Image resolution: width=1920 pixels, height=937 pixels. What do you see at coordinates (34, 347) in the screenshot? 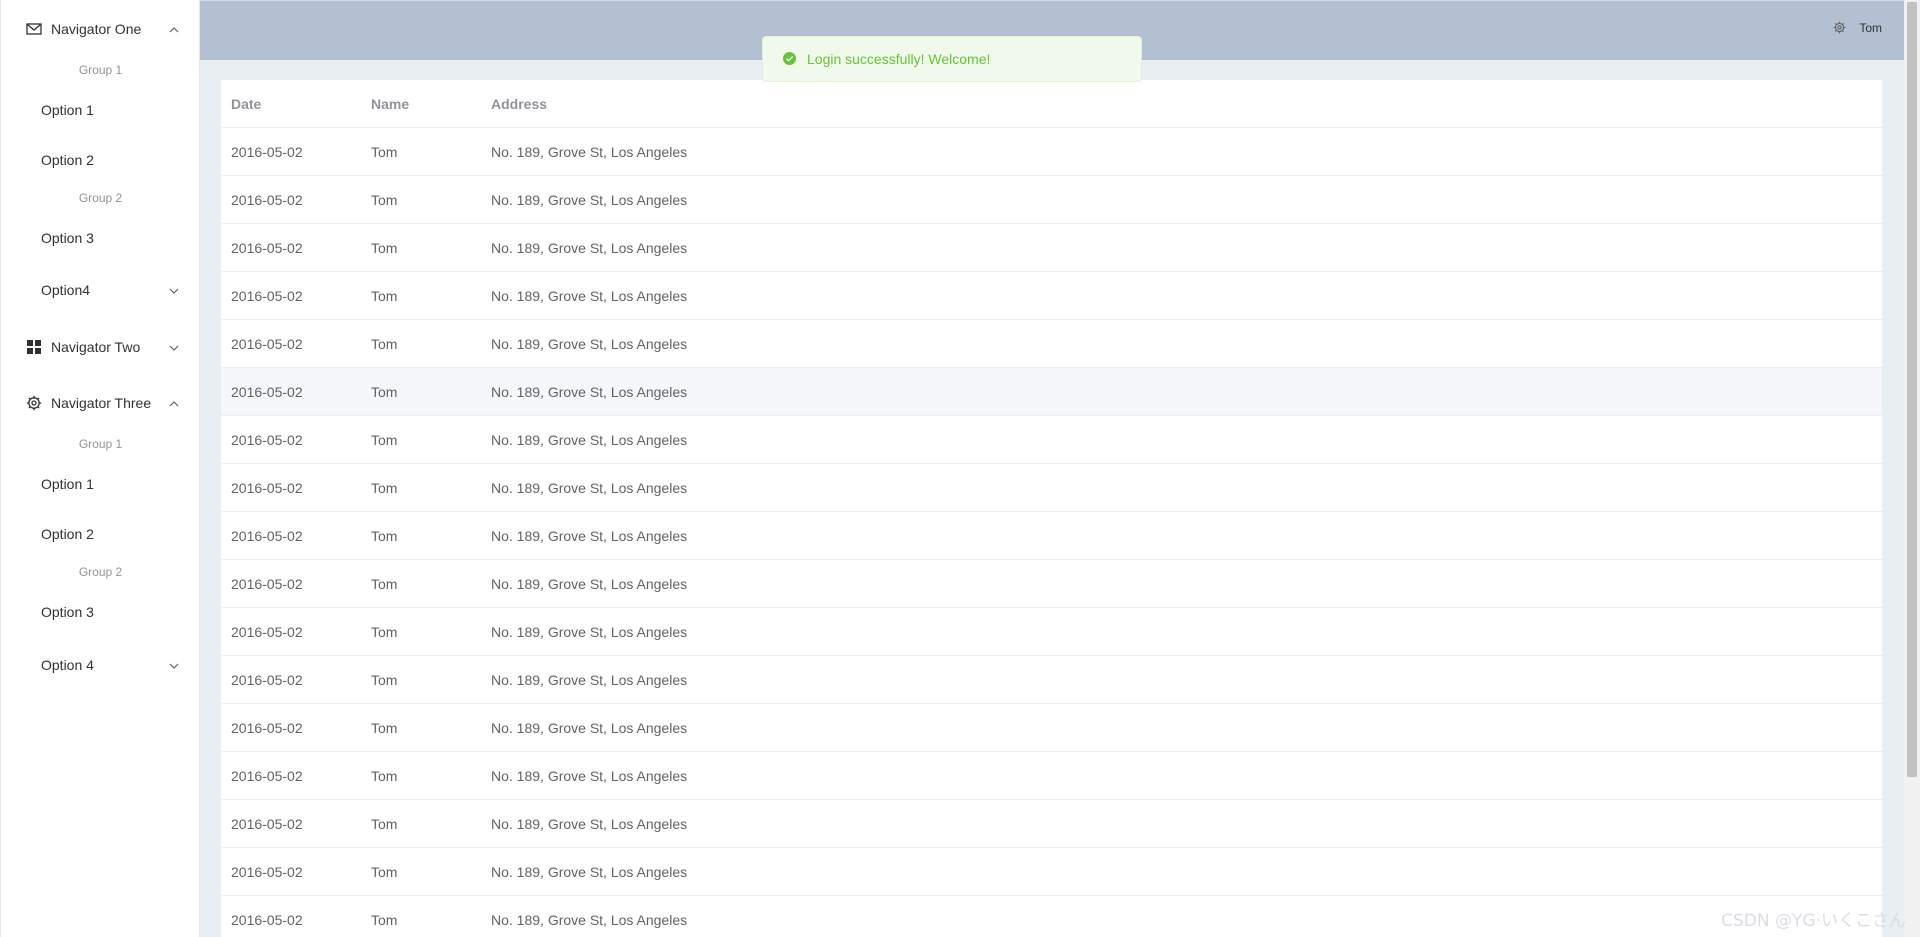
I see `grid-icon` at bounding box center [34, 347].